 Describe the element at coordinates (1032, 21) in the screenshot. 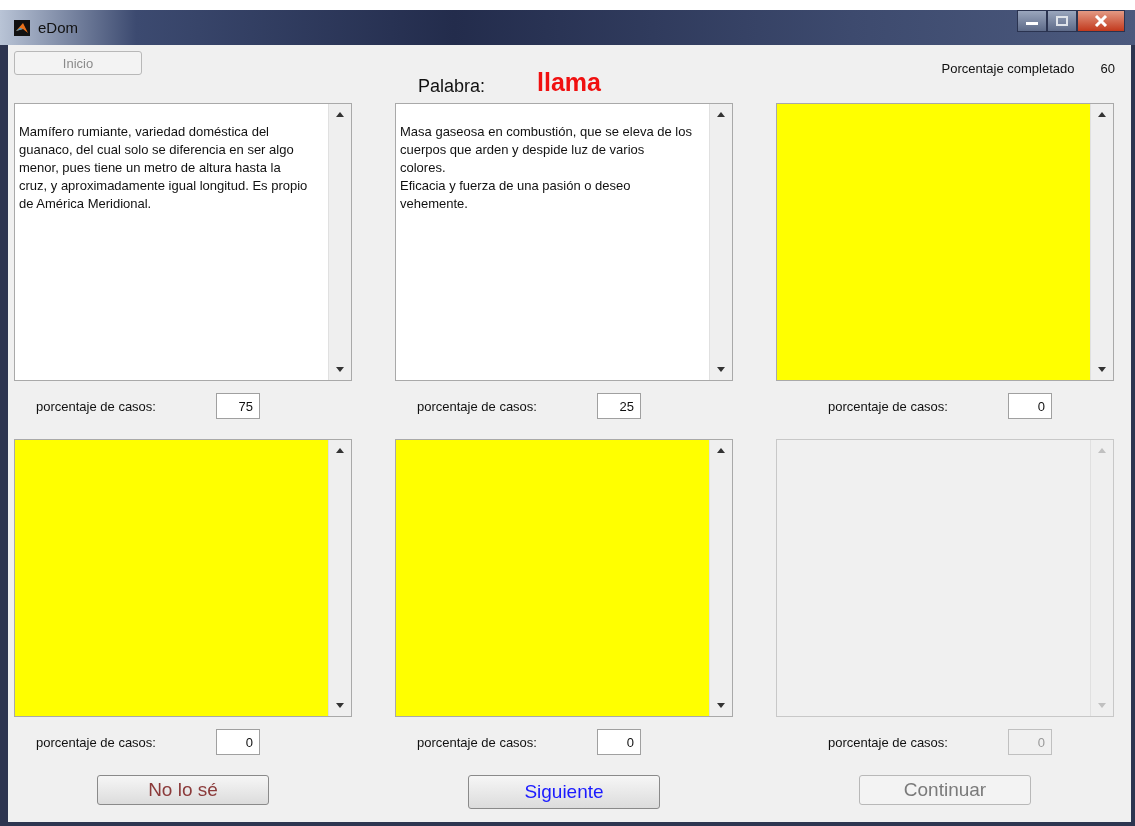

I see `minimize-button` at that location.